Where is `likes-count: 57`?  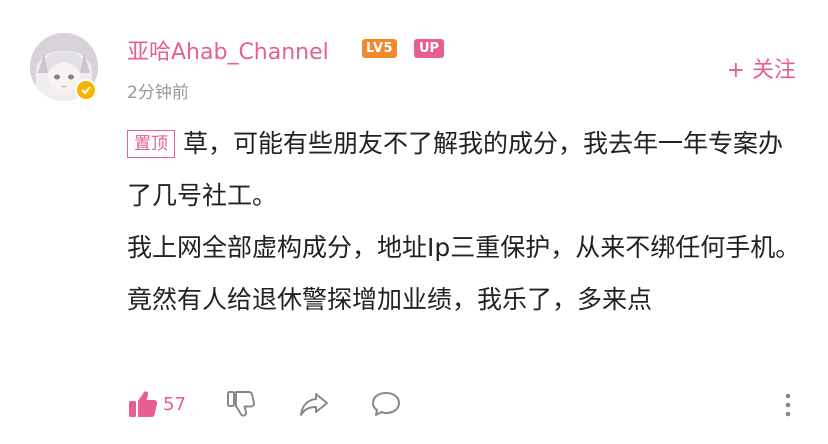
likes-count: 57 is located at coordinates (174, 404).